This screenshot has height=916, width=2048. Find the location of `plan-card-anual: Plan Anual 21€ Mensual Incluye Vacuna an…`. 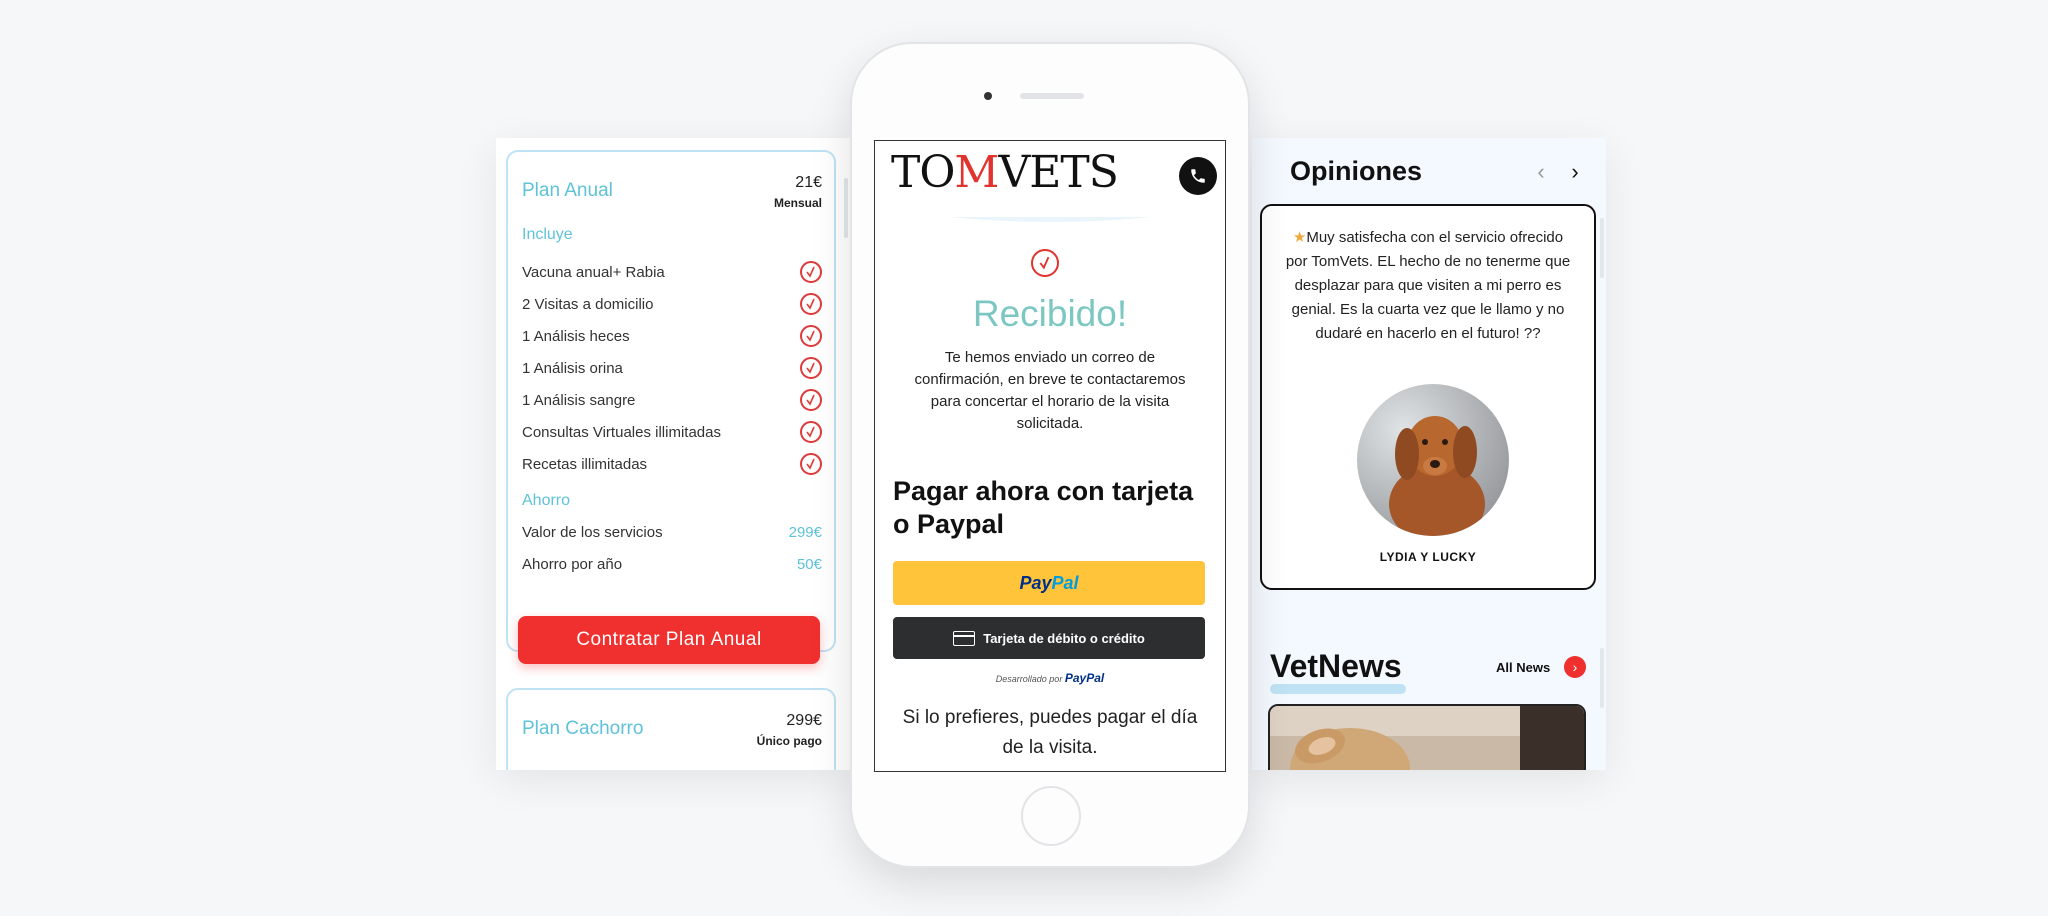

plan-card-anual: Plan Anual 21€ Mensual Incluye Vacuna an… is located at coordinates (671, 401).